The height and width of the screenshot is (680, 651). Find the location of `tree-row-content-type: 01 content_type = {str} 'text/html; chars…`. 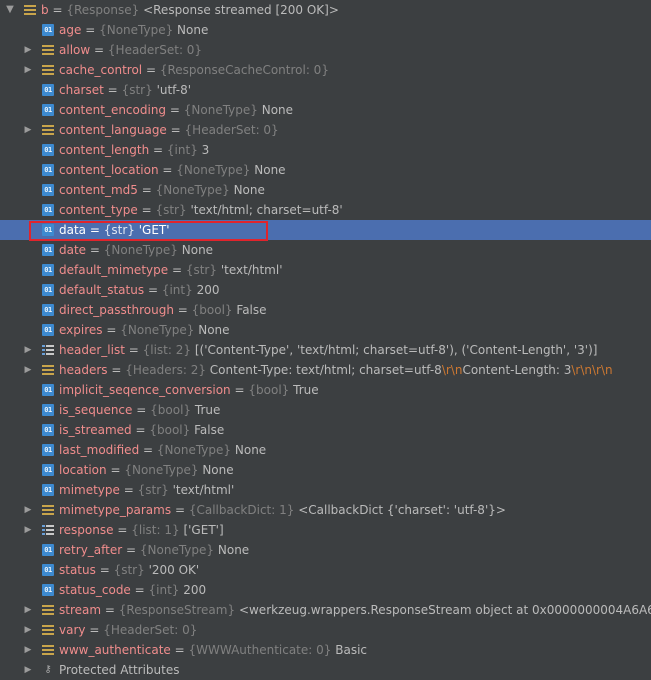

tree-row-content-type: 01 content_type = {str} 'text/html; chars… is located at coordinates (325, 210).